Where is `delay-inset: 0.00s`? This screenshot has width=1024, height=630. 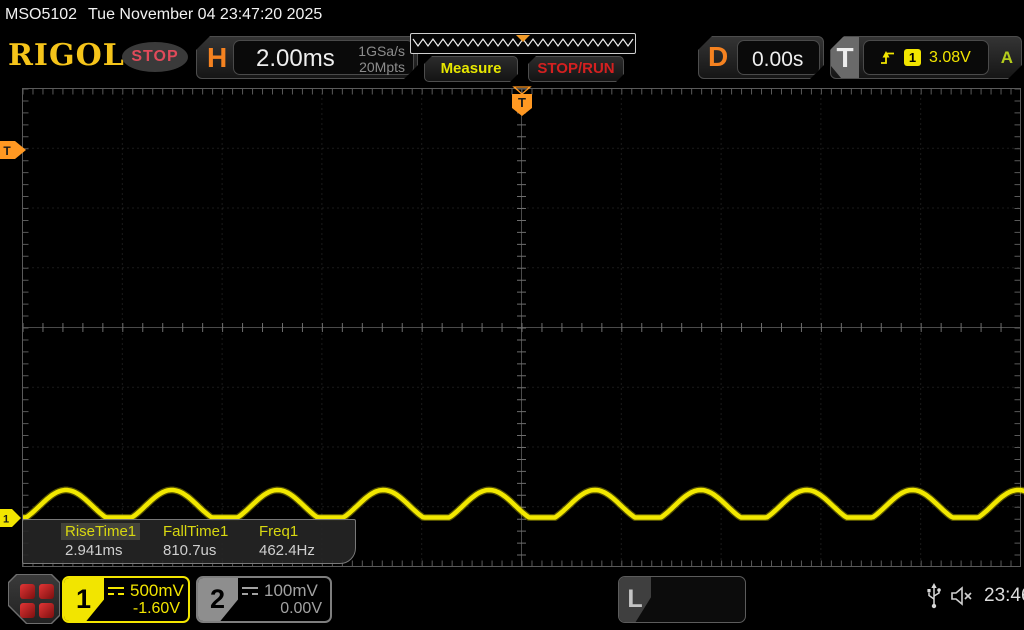
delay-inset: 0.00s is located at coordinates (778, 57).